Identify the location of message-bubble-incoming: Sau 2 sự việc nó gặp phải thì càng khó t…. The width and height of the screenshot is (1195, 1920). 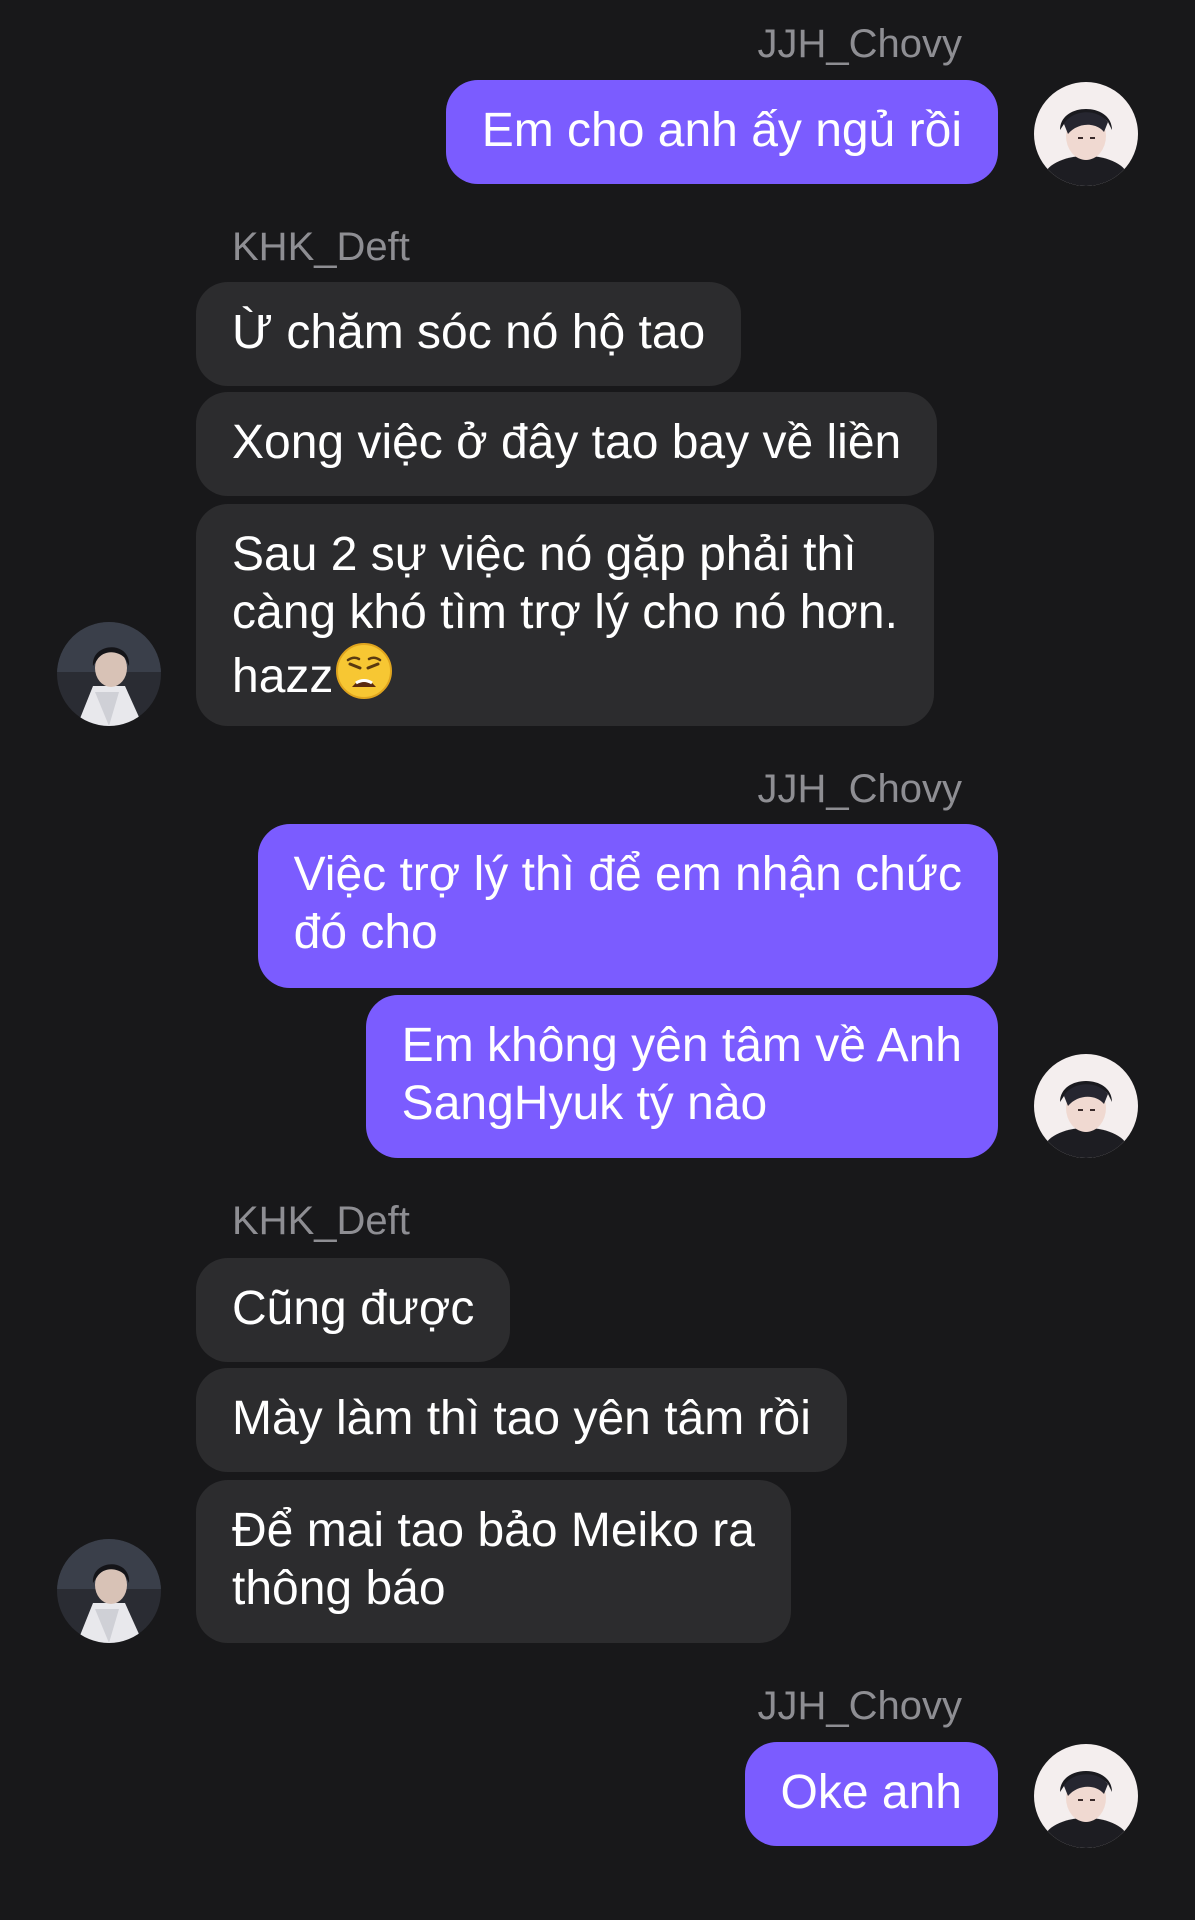
(565, 615).